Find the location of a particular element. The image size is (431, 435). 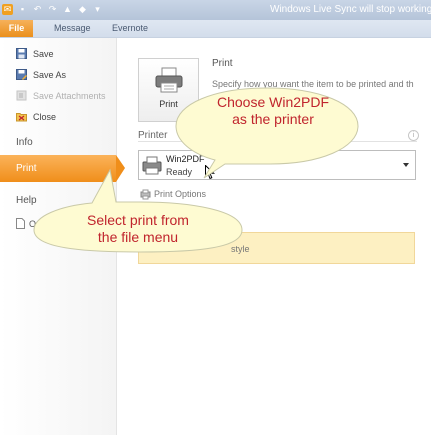

printer-heading: Printer is located at coordinates (153, 135).